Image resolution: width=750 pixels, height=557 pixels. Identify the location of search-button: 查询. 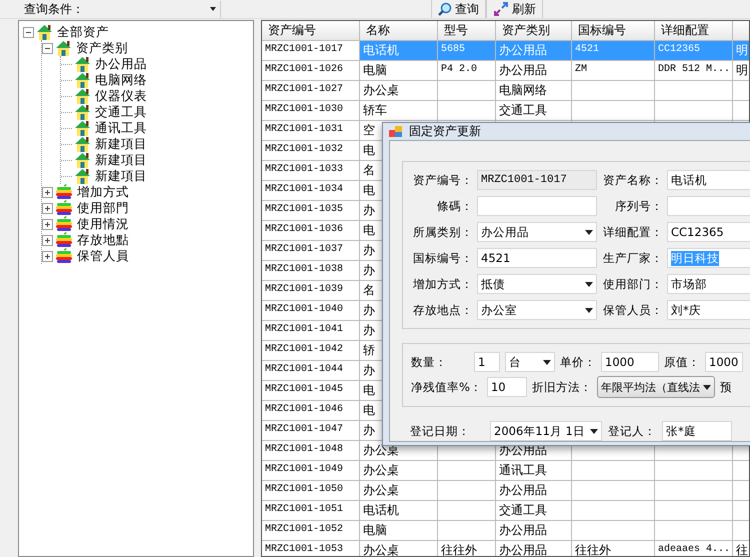
(458, 9).